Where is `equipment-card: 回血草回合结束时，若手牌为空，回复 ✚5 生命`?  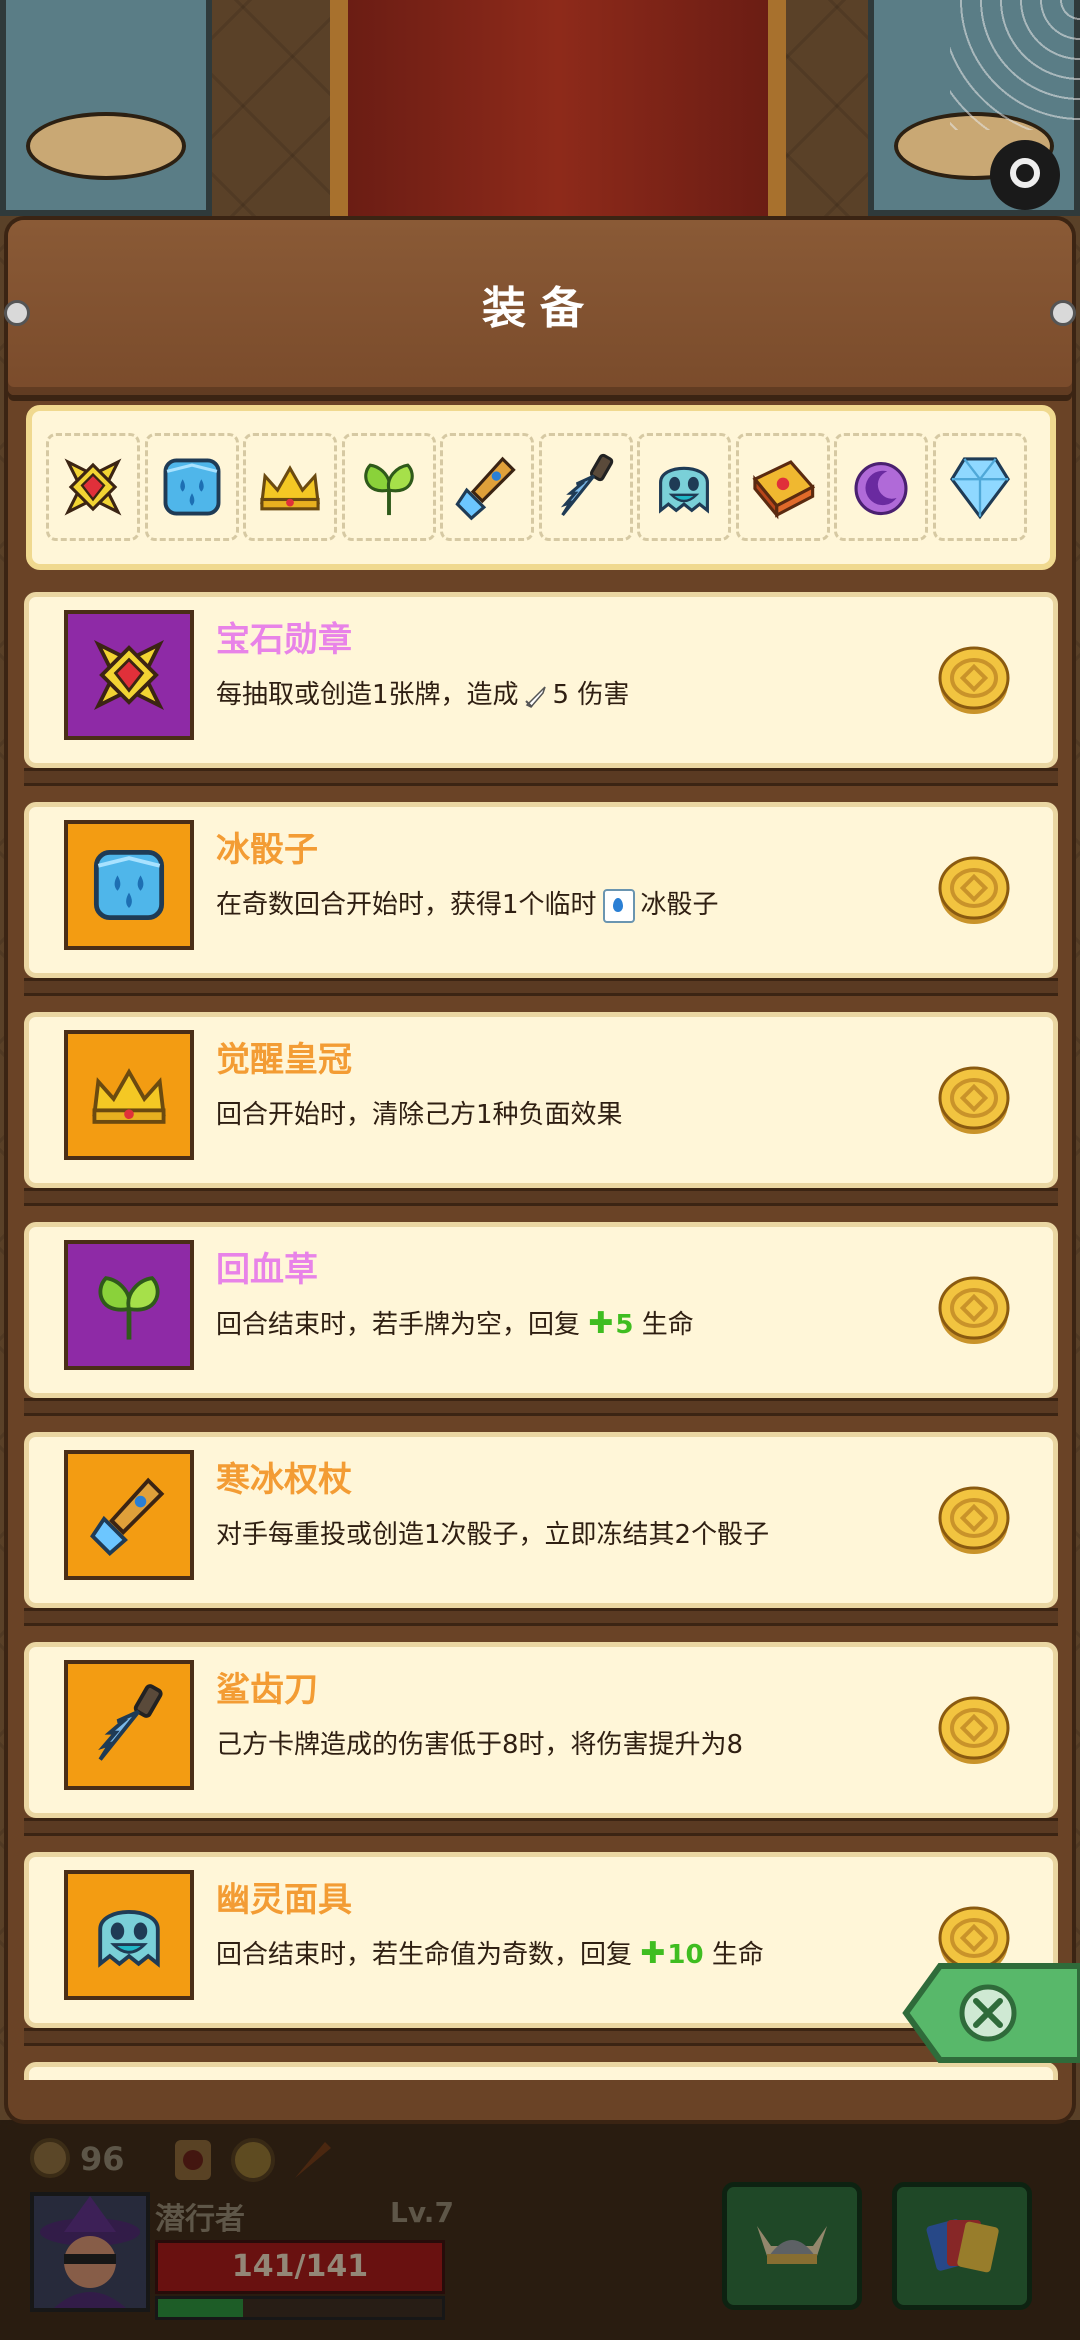
equipment-card: 回血草回合结束时，若手牌为空，回复 ✚5 生命 is located at coordinates (541, 1319).